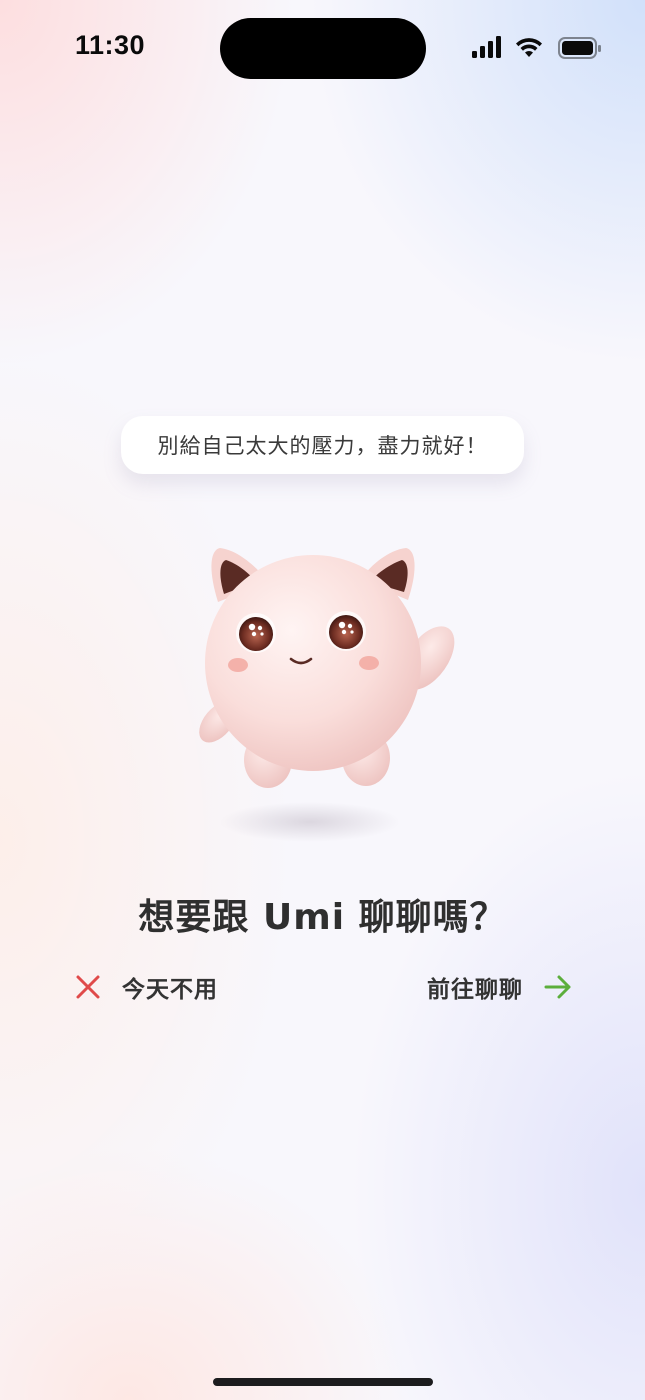  I want to click on go-chat-button: 前往聊聊, so click(500, 987).